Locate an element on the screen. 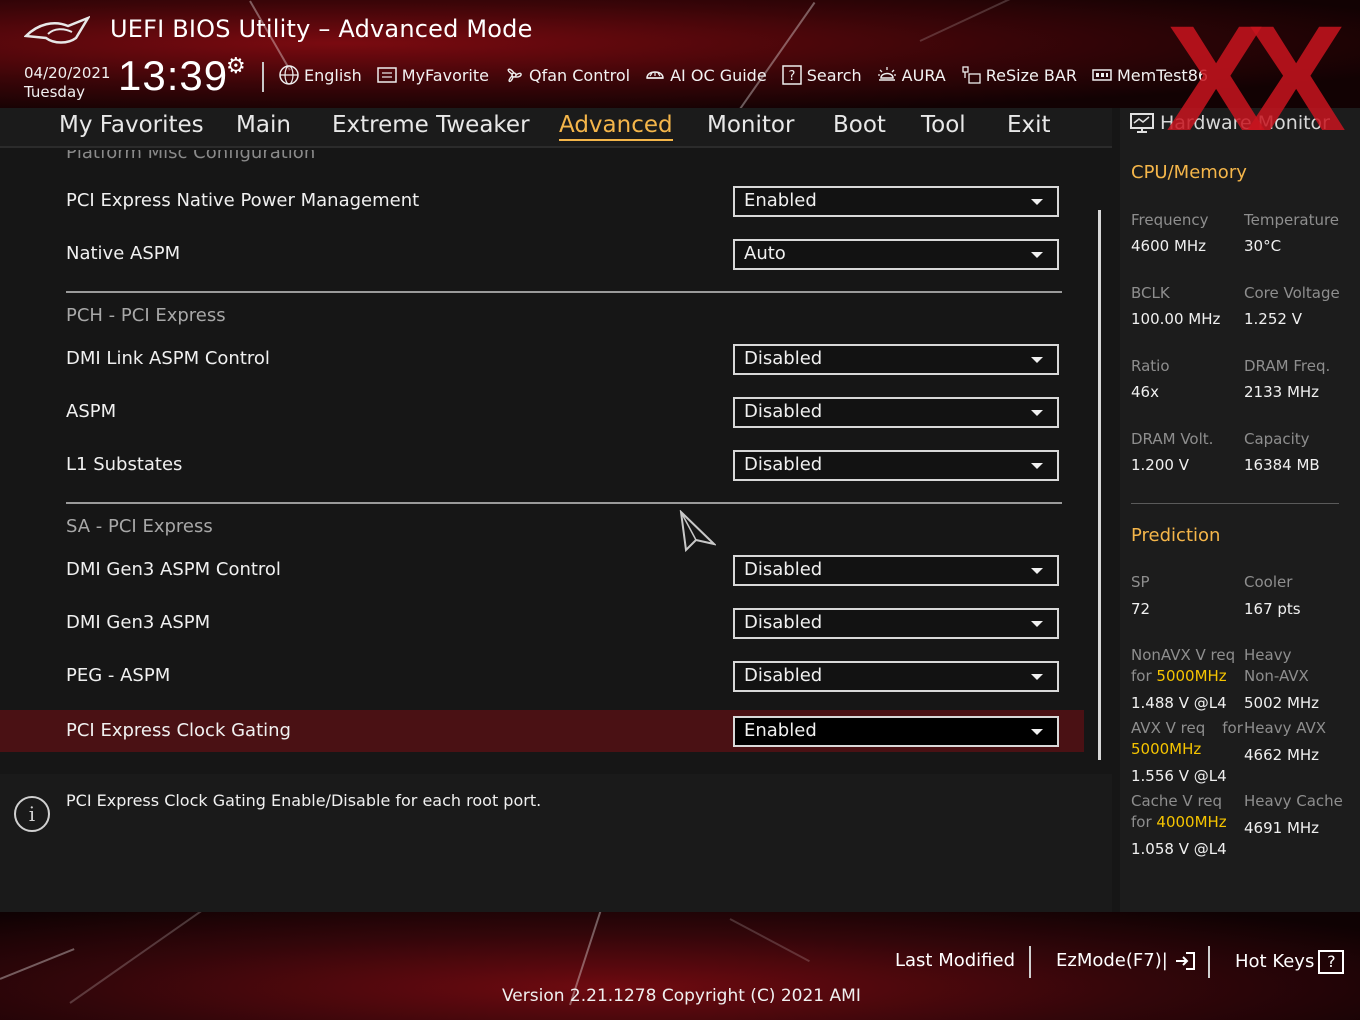 The width and height of the screenshot is (1360, 1020). tab-advanced: Advanced is located at coordinates (616, 126).